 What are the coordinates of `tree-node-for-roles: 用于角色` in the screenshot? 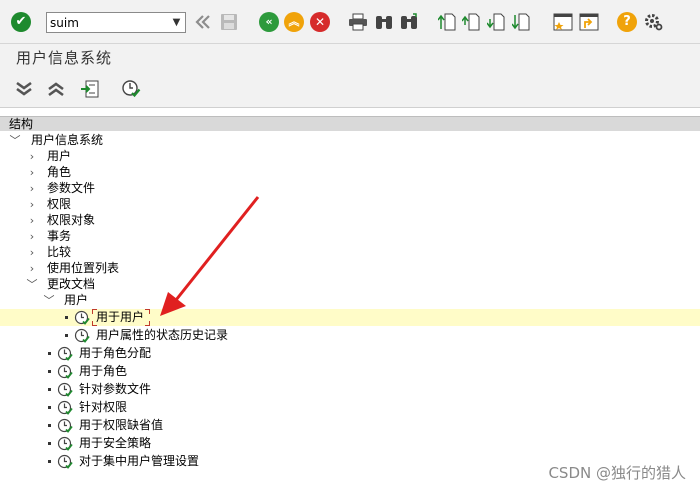 It's located at (350, 371).